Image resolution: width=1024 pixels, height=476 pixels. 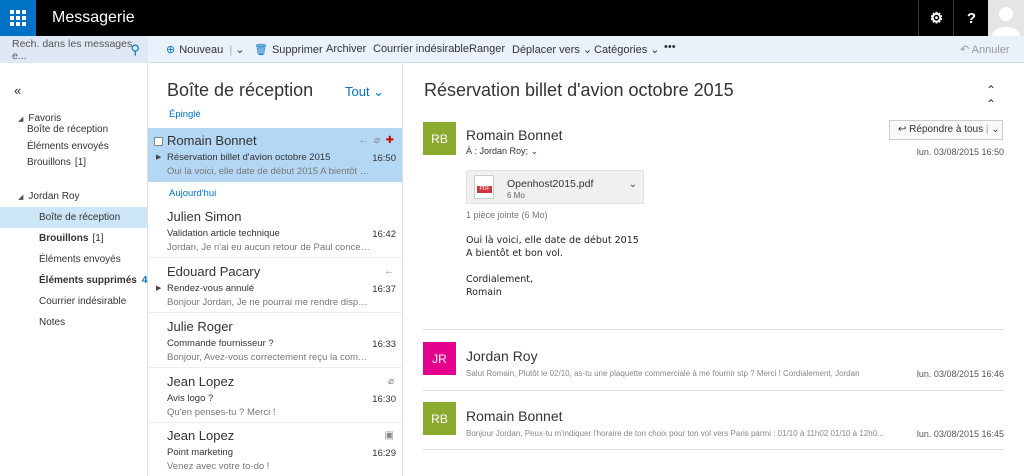 What do you see at coordinates (18, 18) in the screenshot?
I see `app-launcher-button` at bounding box center [18, 18].